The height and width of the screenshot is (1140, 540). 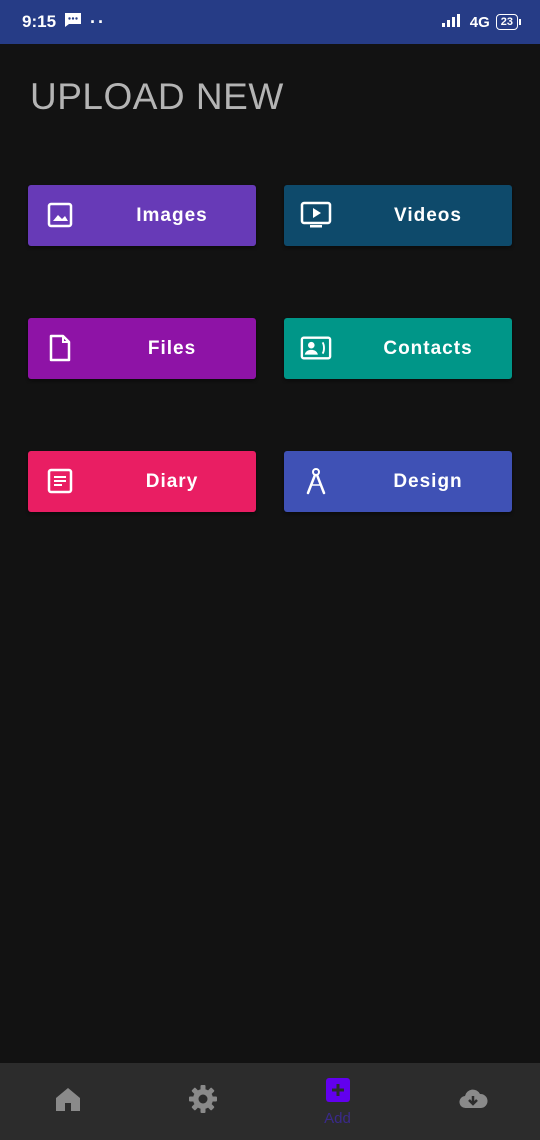 I want to click on cloud-download-icon, so click(x=473, y=1101).